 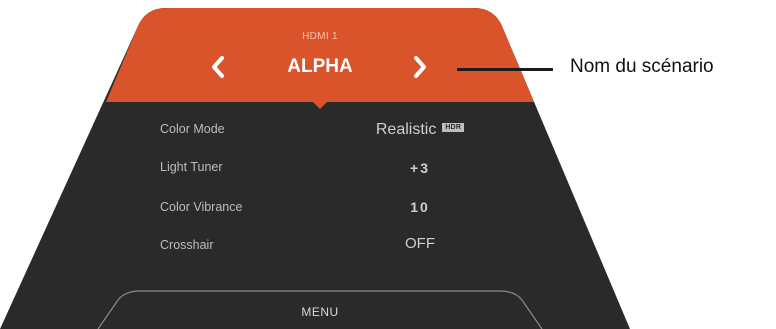 I want to click on chevron-left-icon, so click(x=218, y=67).